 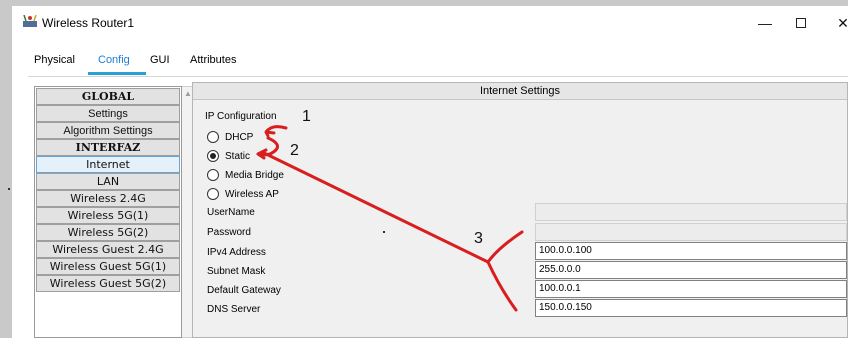 What do you see at coordinates (520, 91) in the screenshot?
I see `section-title: Internet Settings` at bounding box center [520, 91].